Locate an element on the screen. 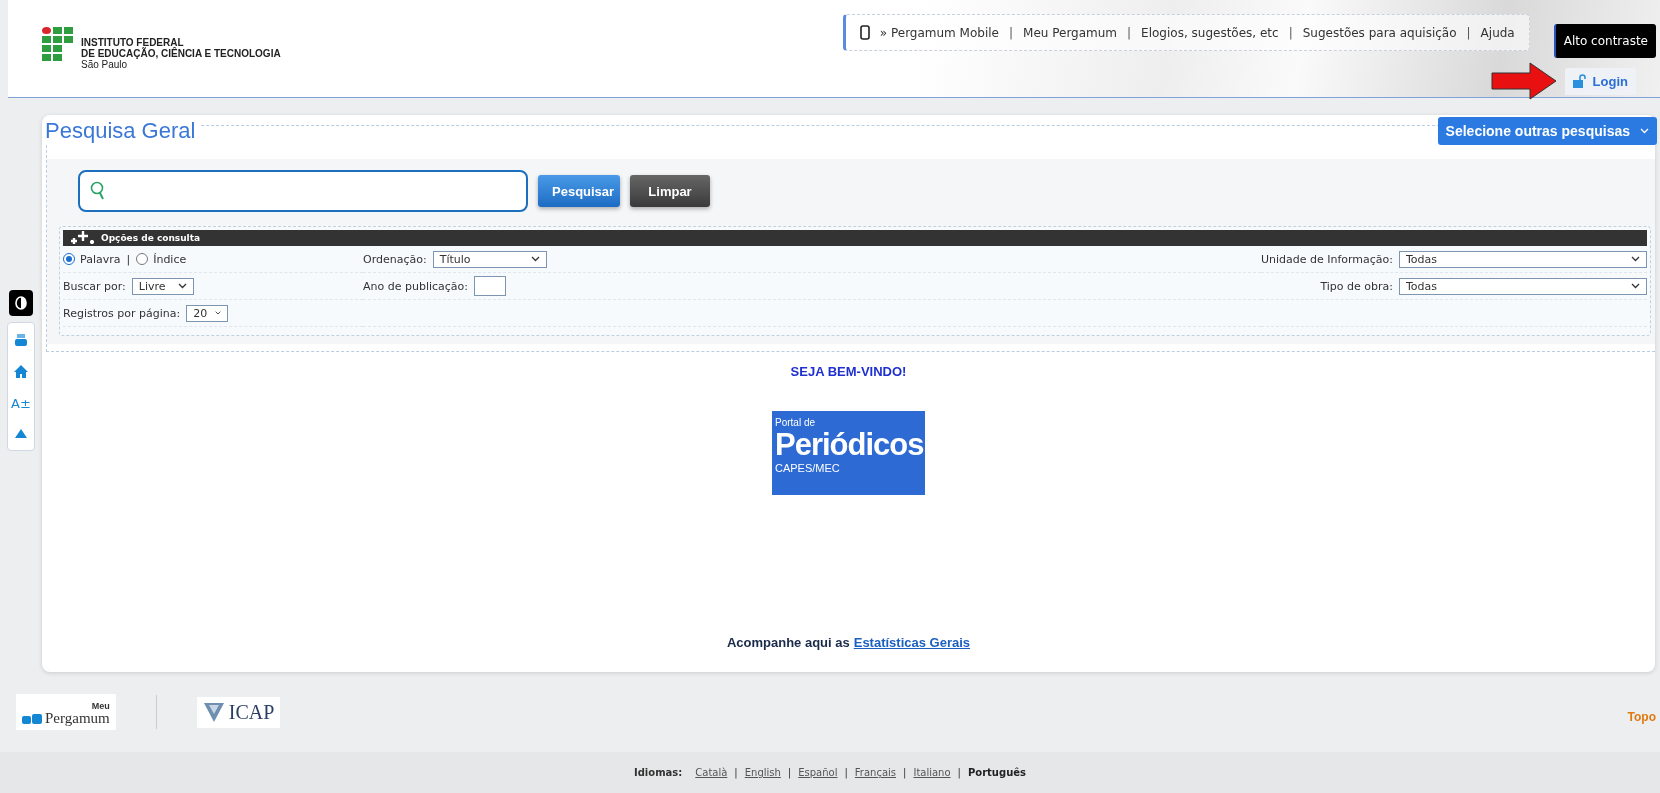 The image size is (1660, 793). home-icon is located at coordinates (21, 371).